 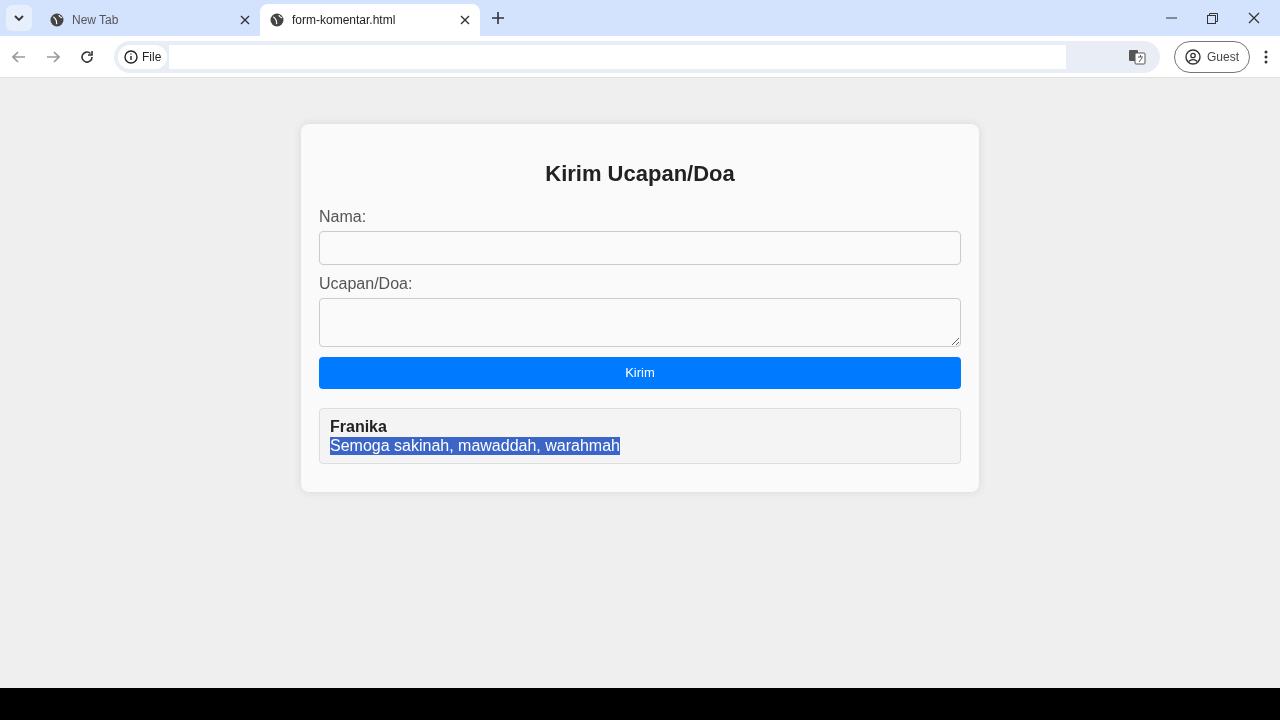 I want to click on tab-search-button, so click(x=19, y=18).